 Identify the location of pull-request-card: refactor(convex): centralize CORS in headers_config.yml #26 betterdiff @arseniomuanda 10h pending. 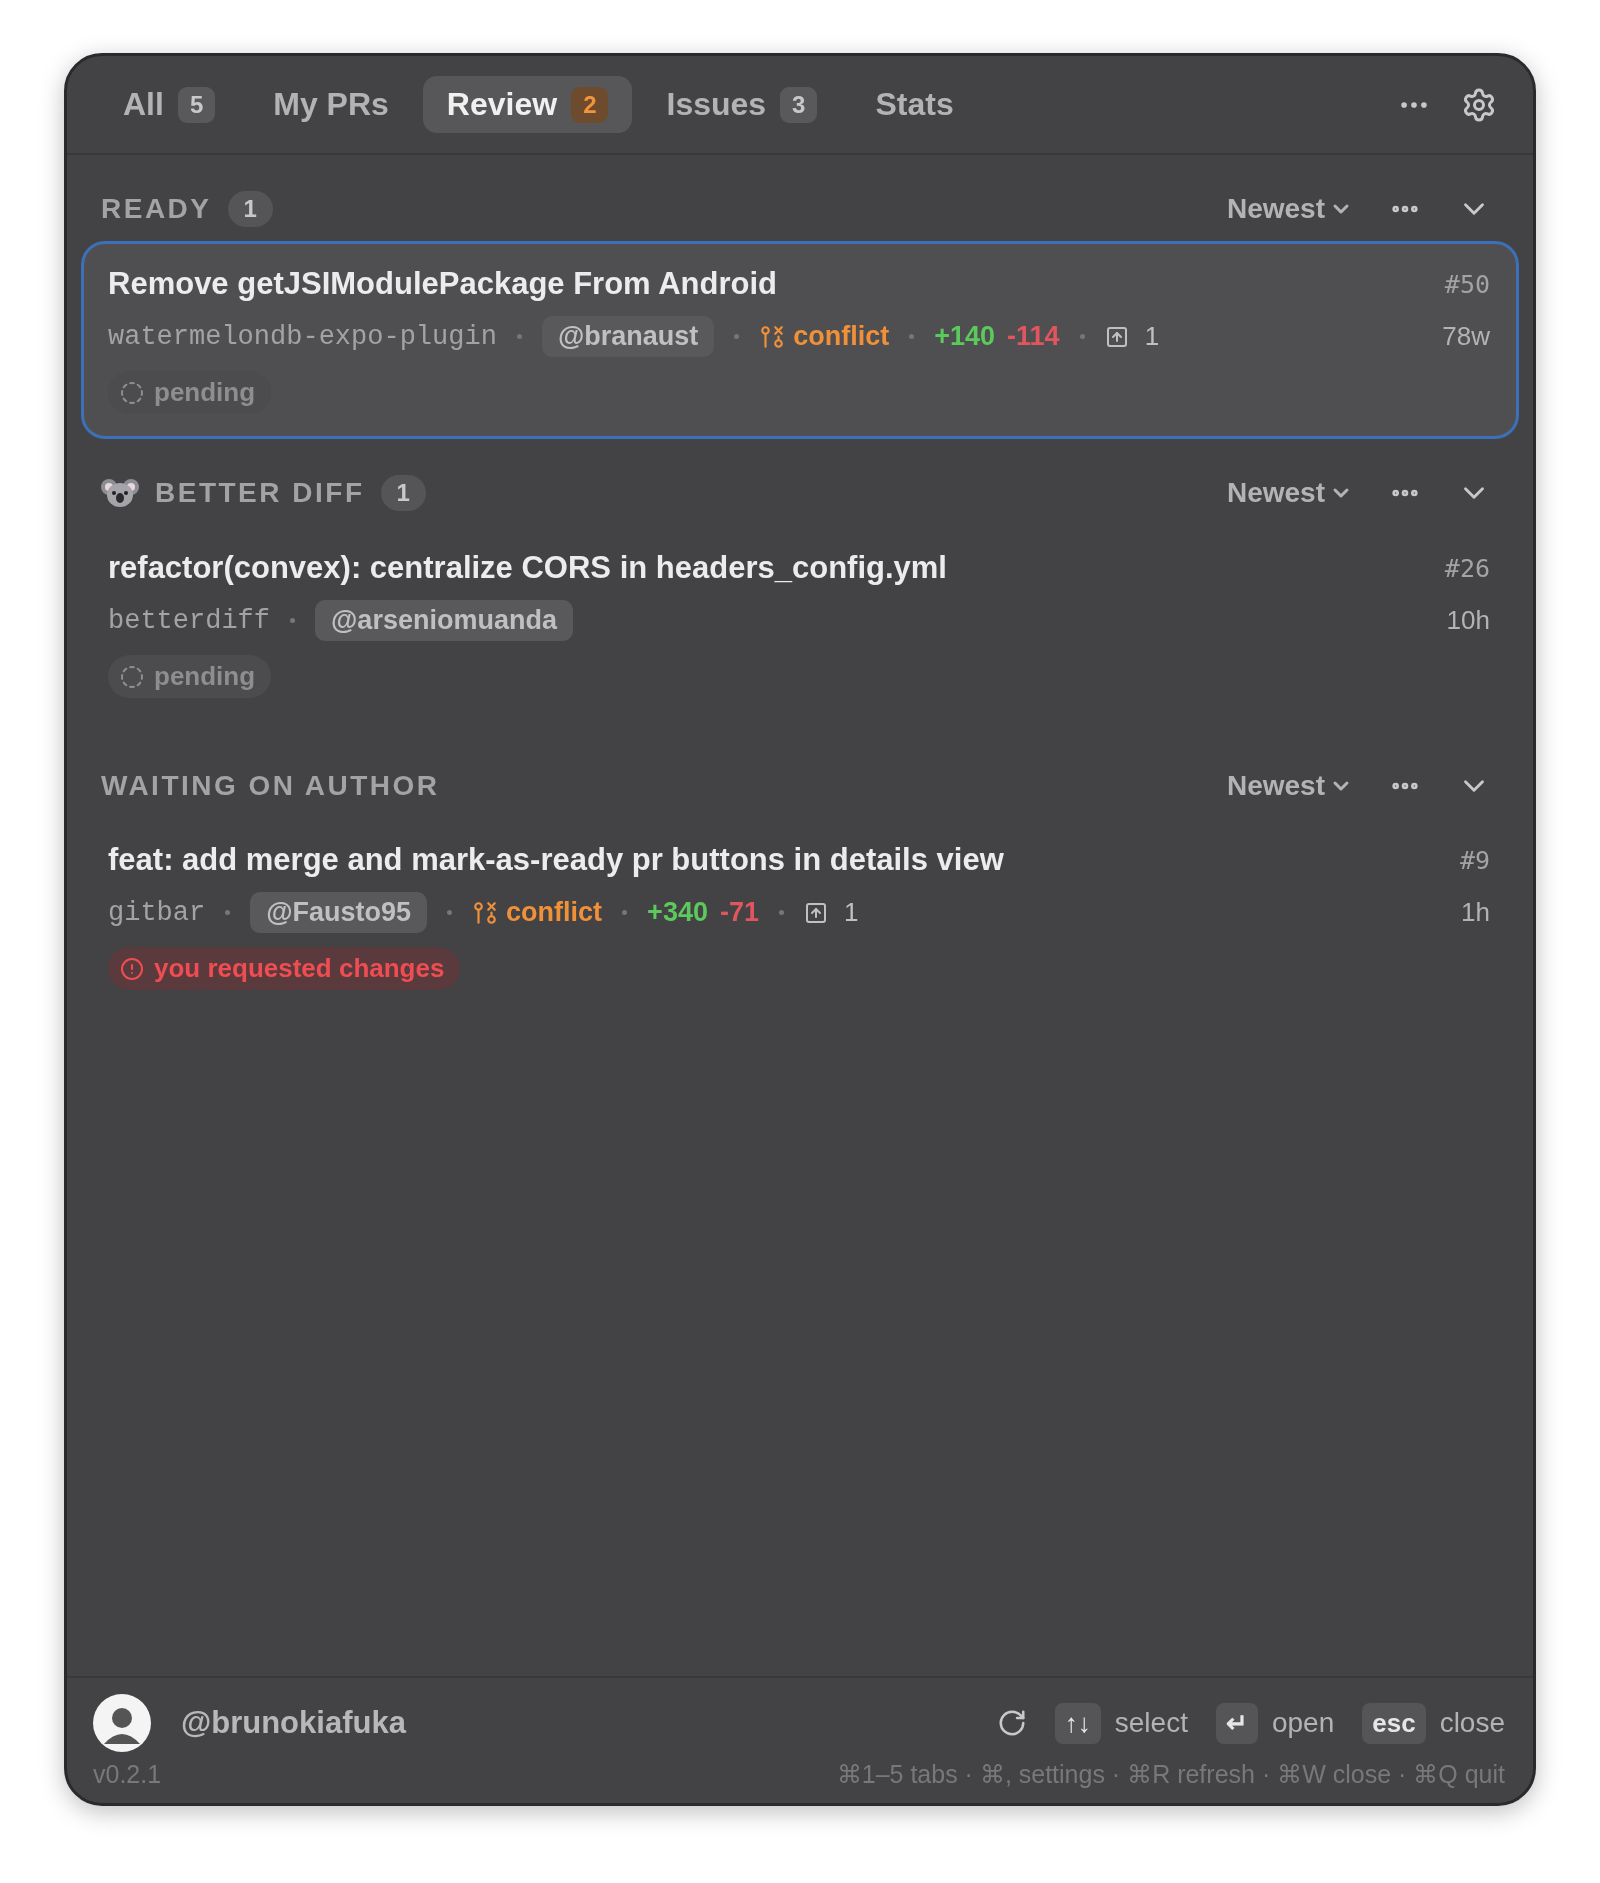
(800, 624).